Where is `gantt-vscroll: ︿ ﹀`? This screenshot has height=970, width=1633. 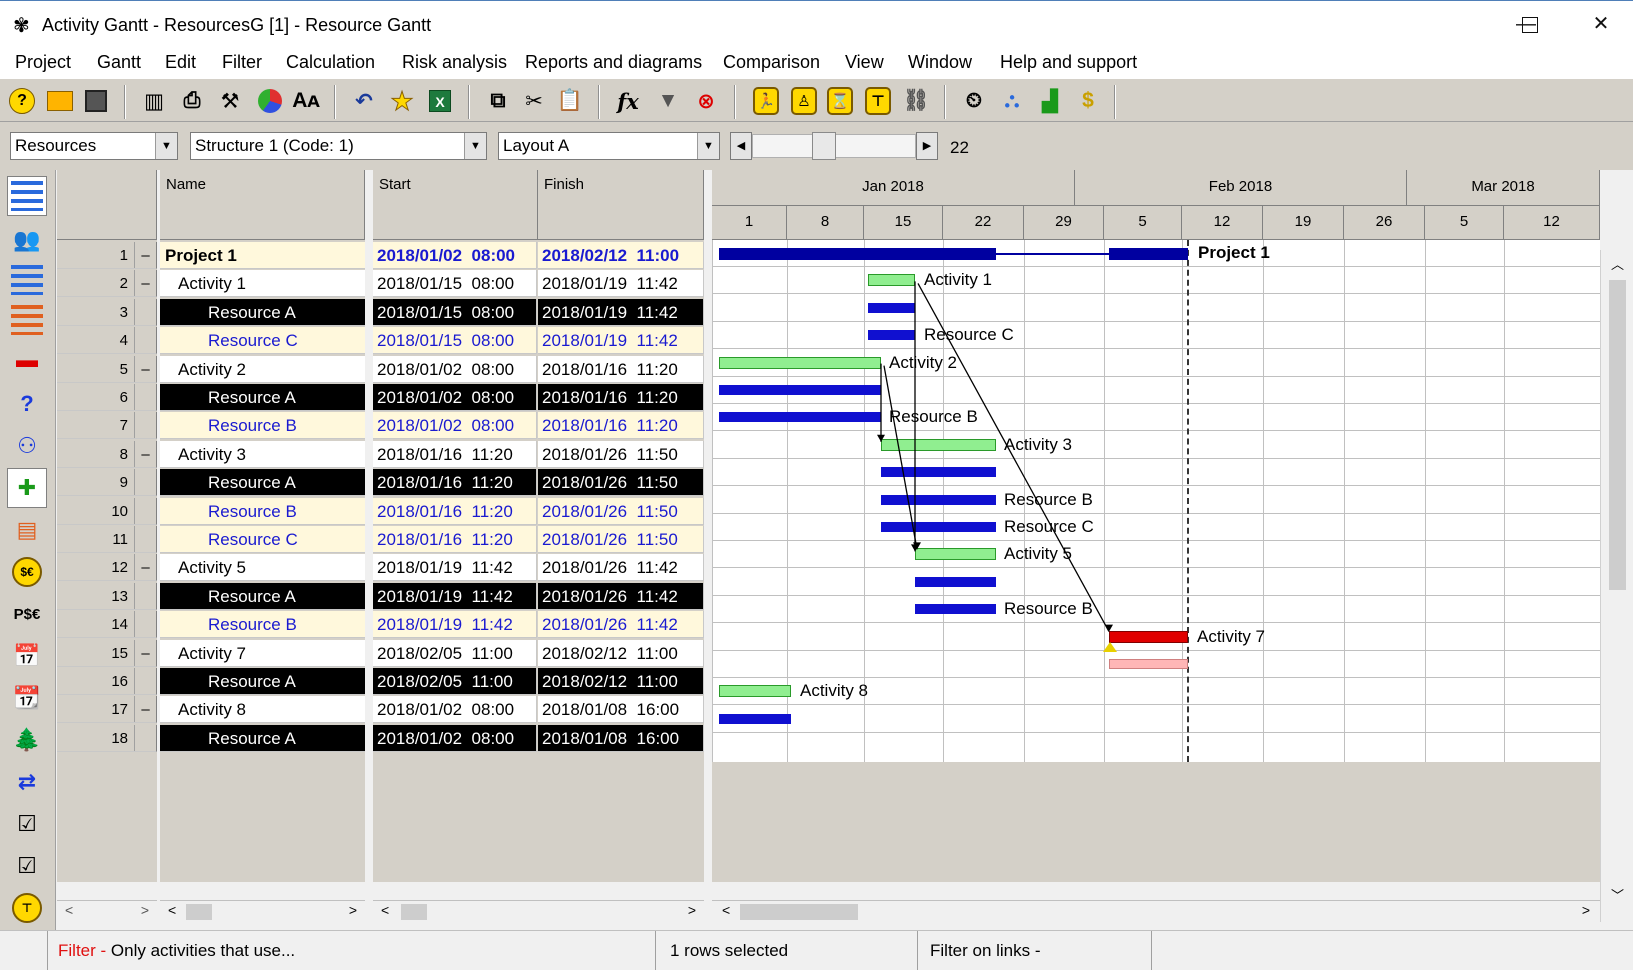
gantt-vscroll: ︿ ﹀ is located at coordinates (1616, 586).